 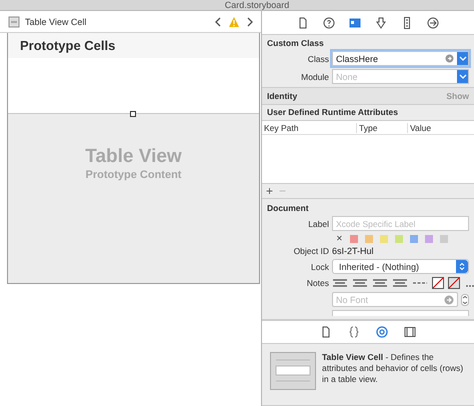 I want to click on cell-icon, so click(x=14, y=22).